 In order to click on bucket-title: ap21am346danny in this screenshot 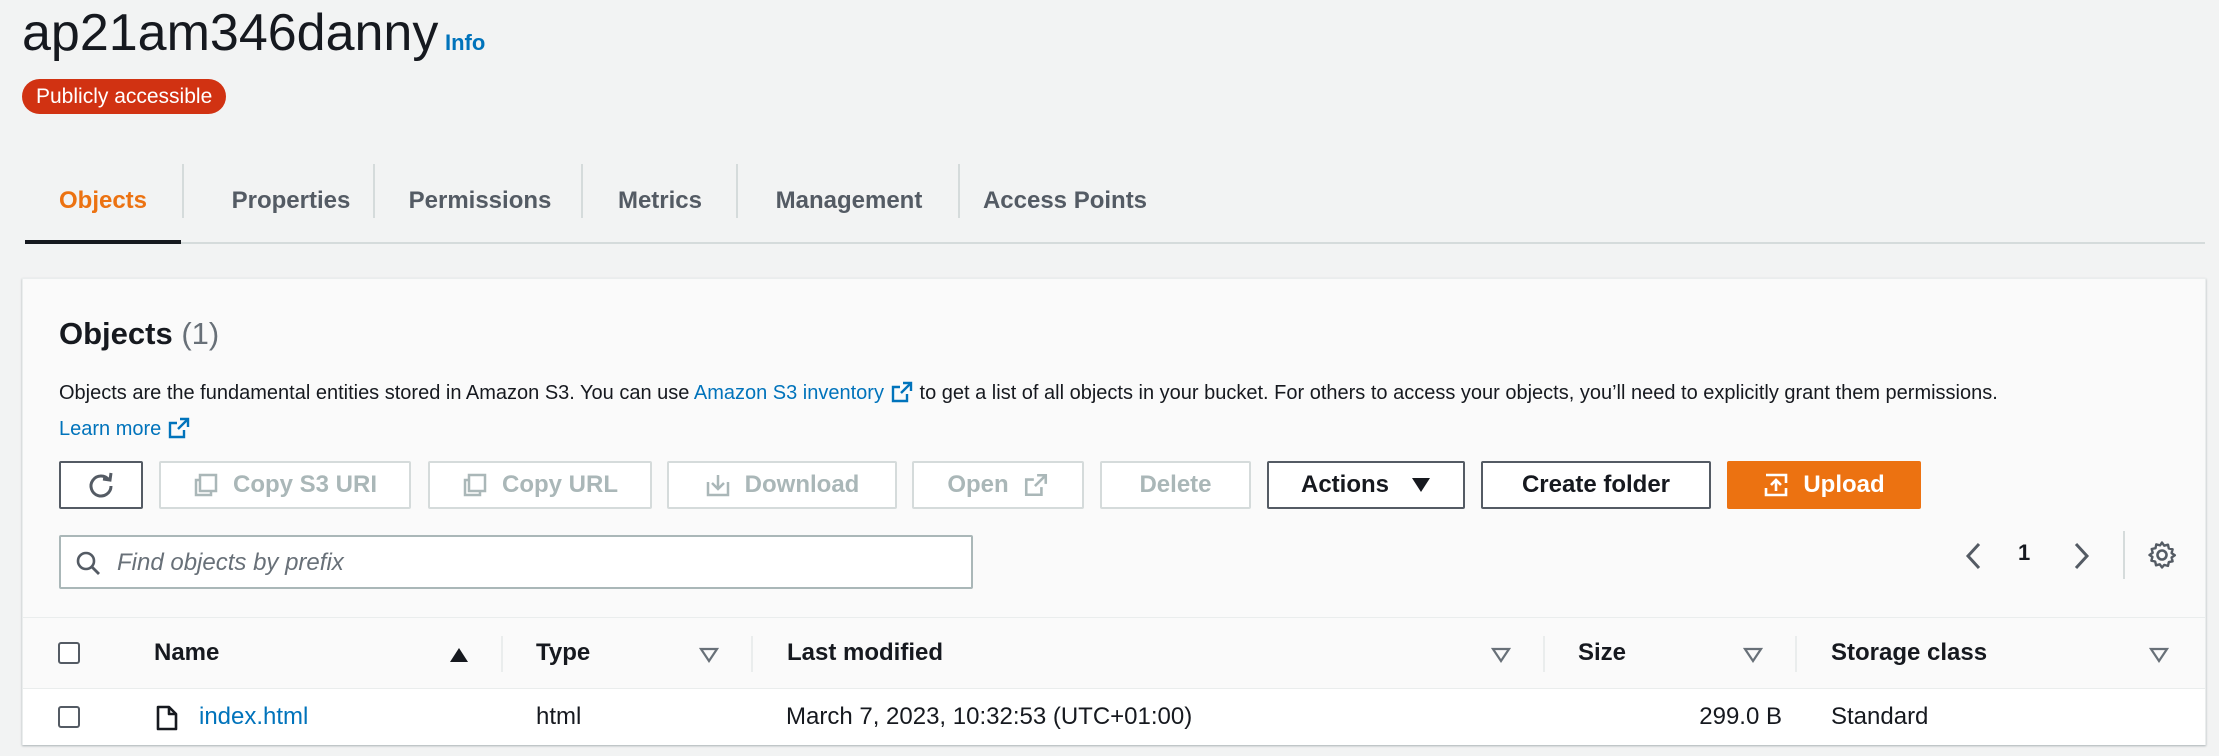, I will do `click(230, 33)`.